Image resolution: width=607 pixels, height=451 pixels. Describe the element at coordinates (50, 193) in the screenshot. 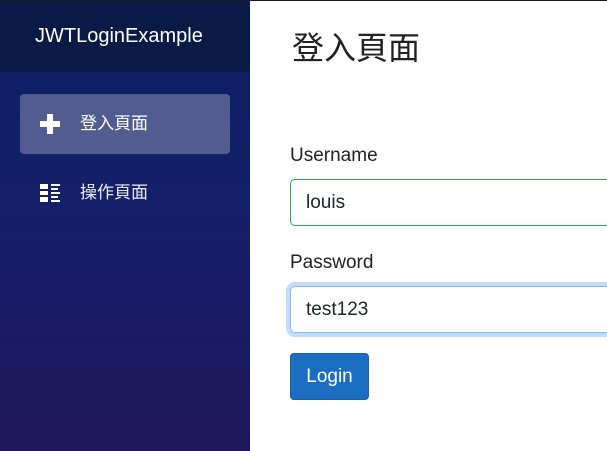

I see `list-rich-icon` at that location.